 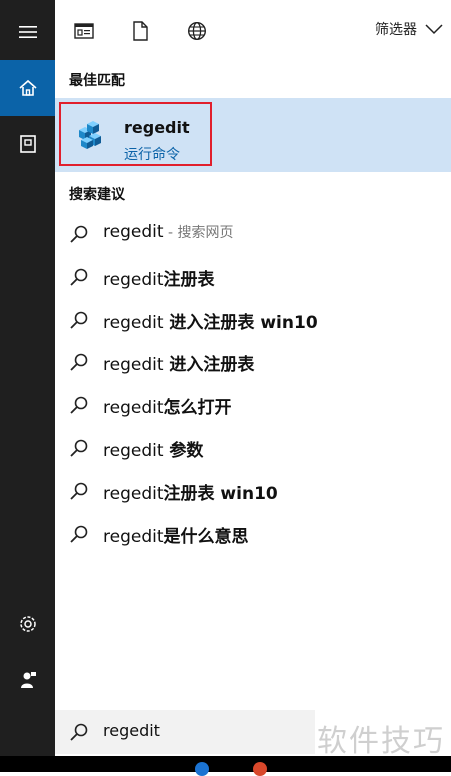 I want to click on document-view-icon, so click(x=84, y=31).